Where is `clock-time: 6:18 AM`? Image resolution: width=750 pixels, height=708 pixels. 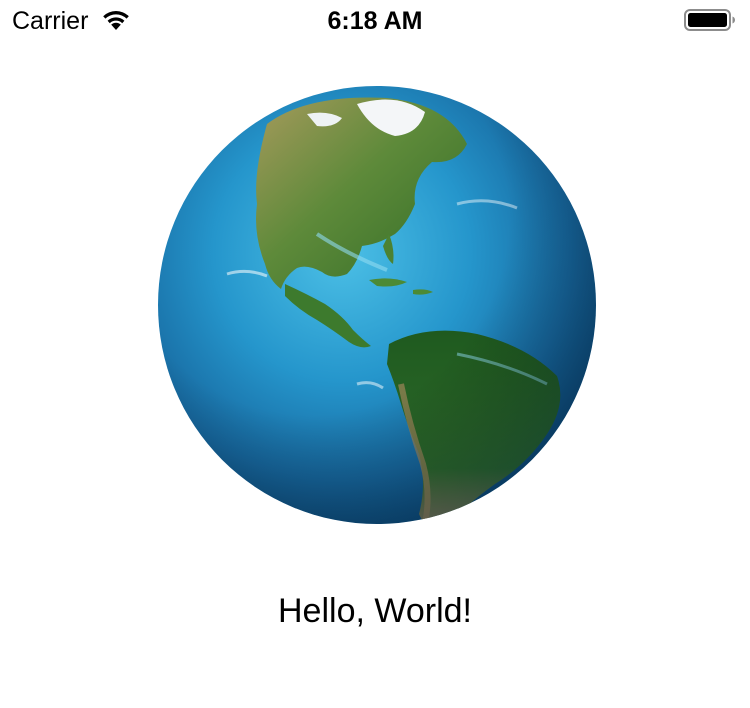
clock-time: 6:18 AM is located at coordinates (375, 21).